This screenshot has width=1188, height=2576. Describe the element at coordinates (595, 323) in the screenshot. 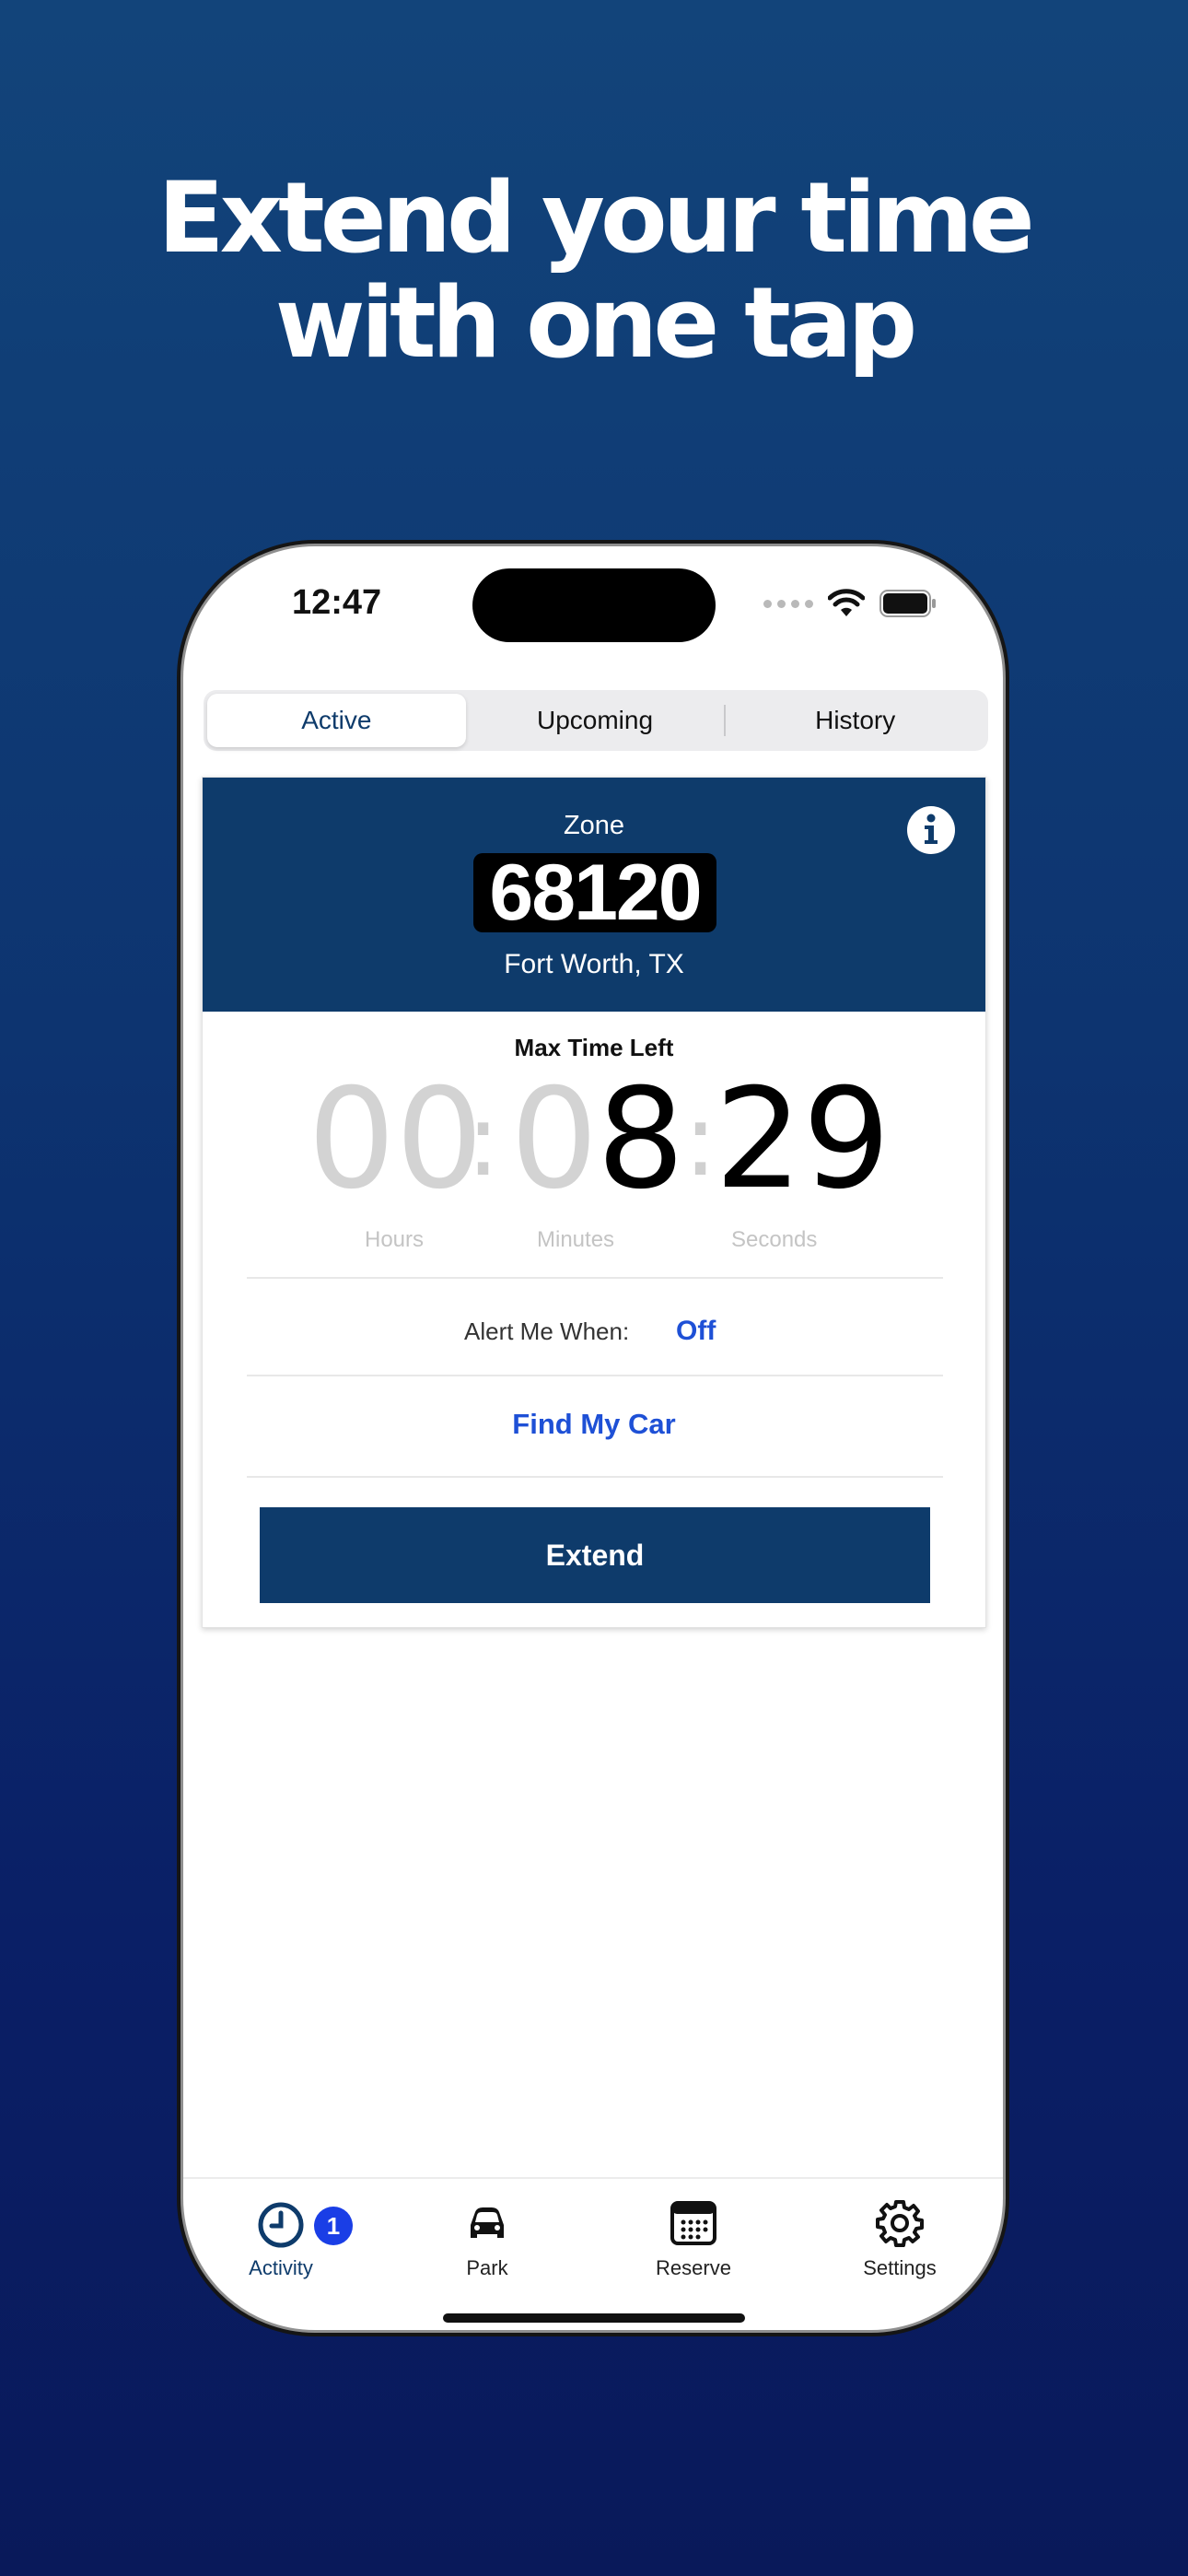

I see `headline-line-2: with one tap` at that location.